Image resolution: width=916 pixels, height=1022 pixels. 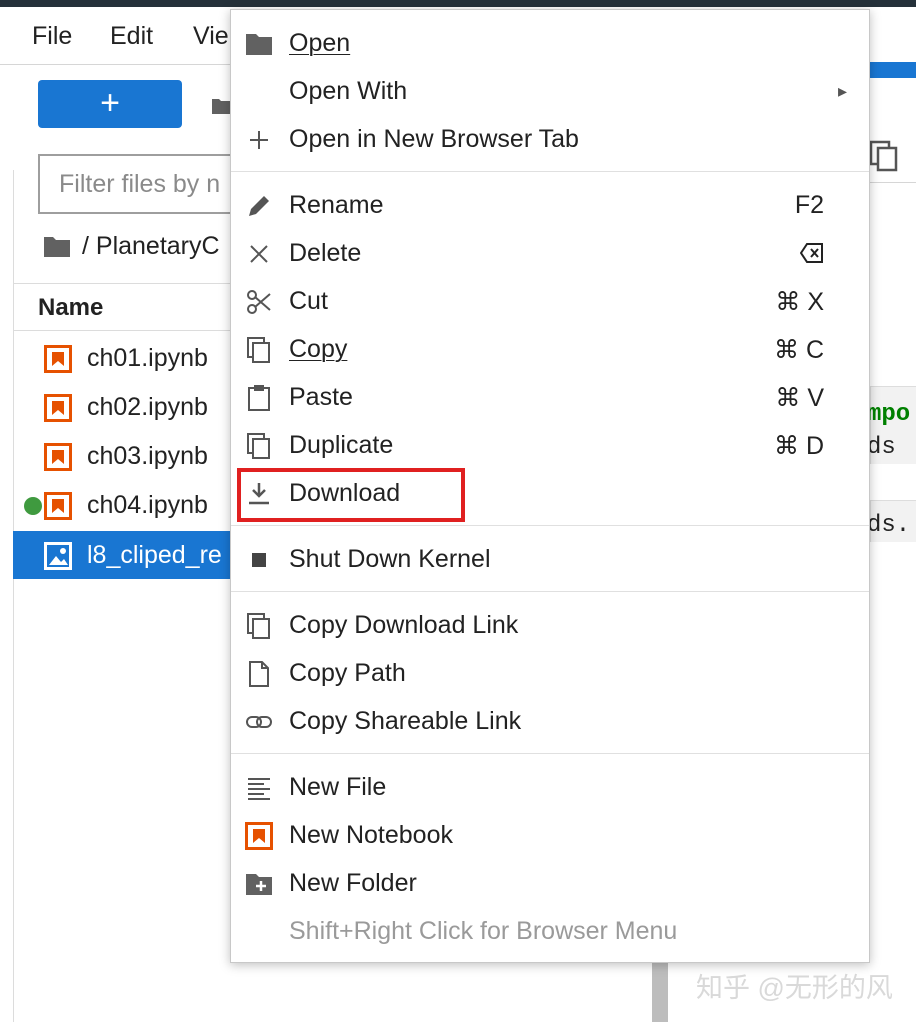 I want to click on menu-item-label: Cut, so click(x=308, y=301).